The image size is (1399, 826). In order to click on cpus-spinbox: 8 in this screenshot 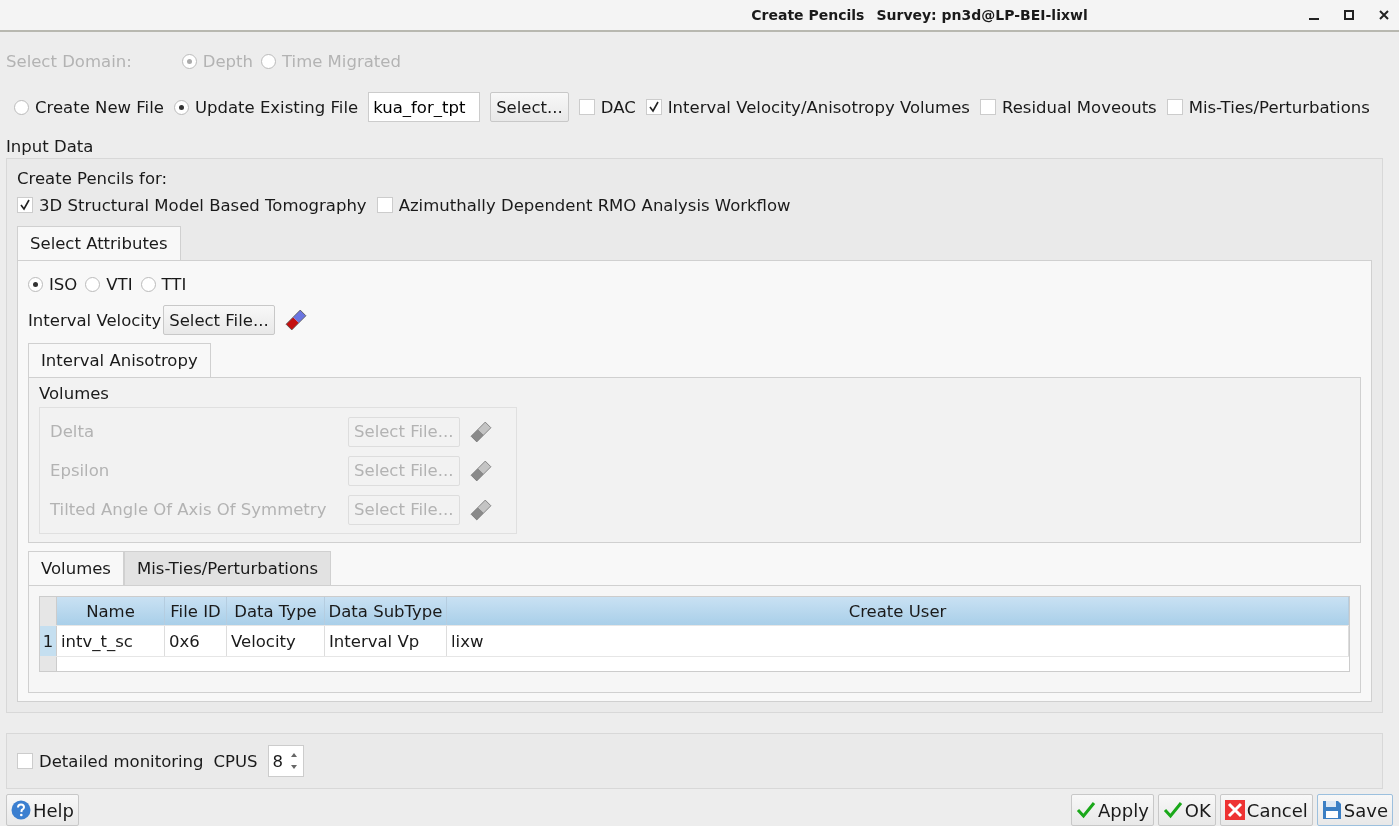, I will do `click(286, 761)`.